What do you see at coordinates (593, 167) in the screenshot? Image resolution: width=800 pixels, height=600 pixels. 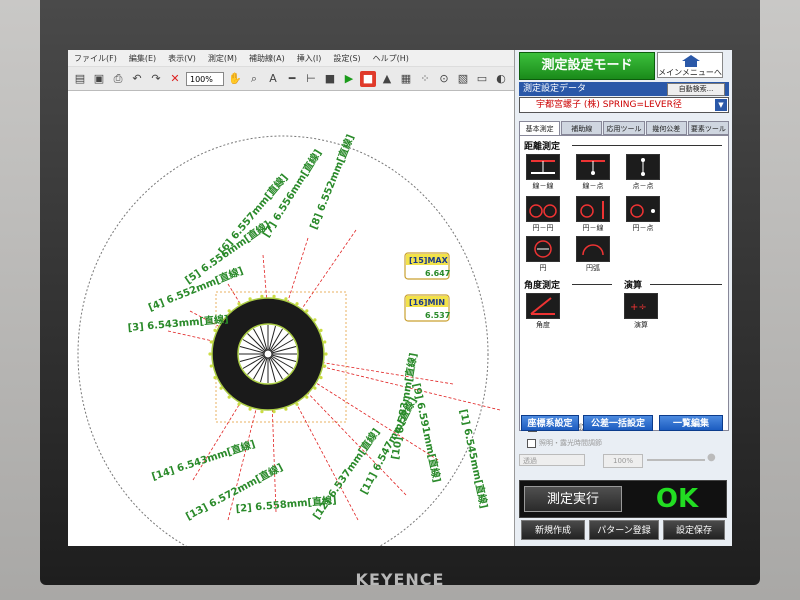 I see `tool-line-point` at bounding box center [593, 167].